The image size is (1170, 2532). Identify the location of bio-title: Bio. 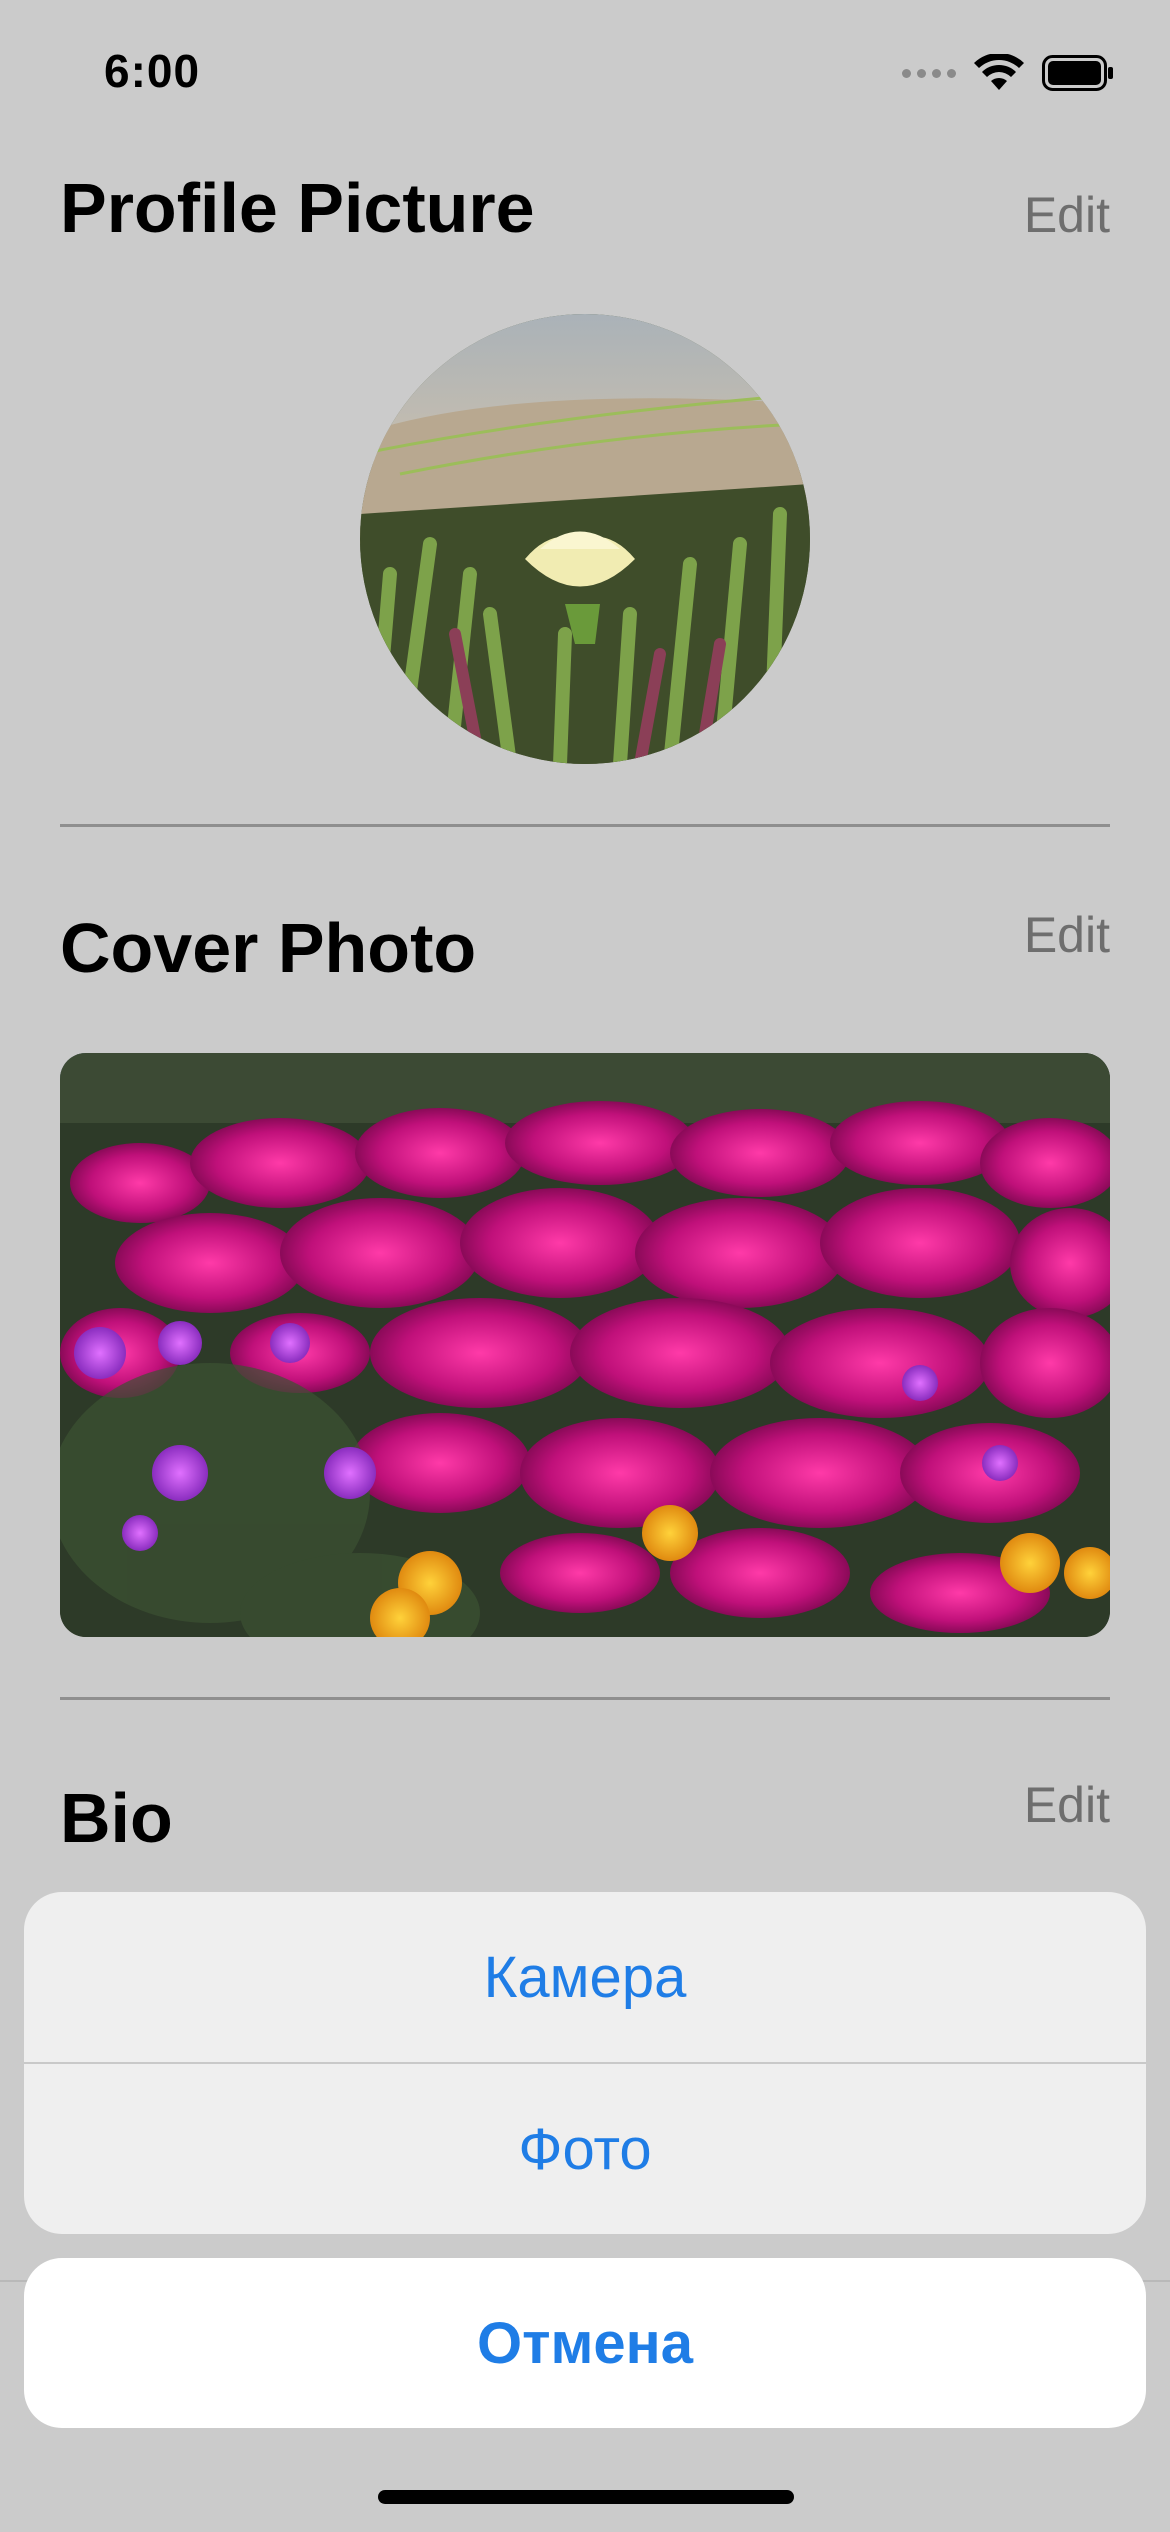
(116, 1818).